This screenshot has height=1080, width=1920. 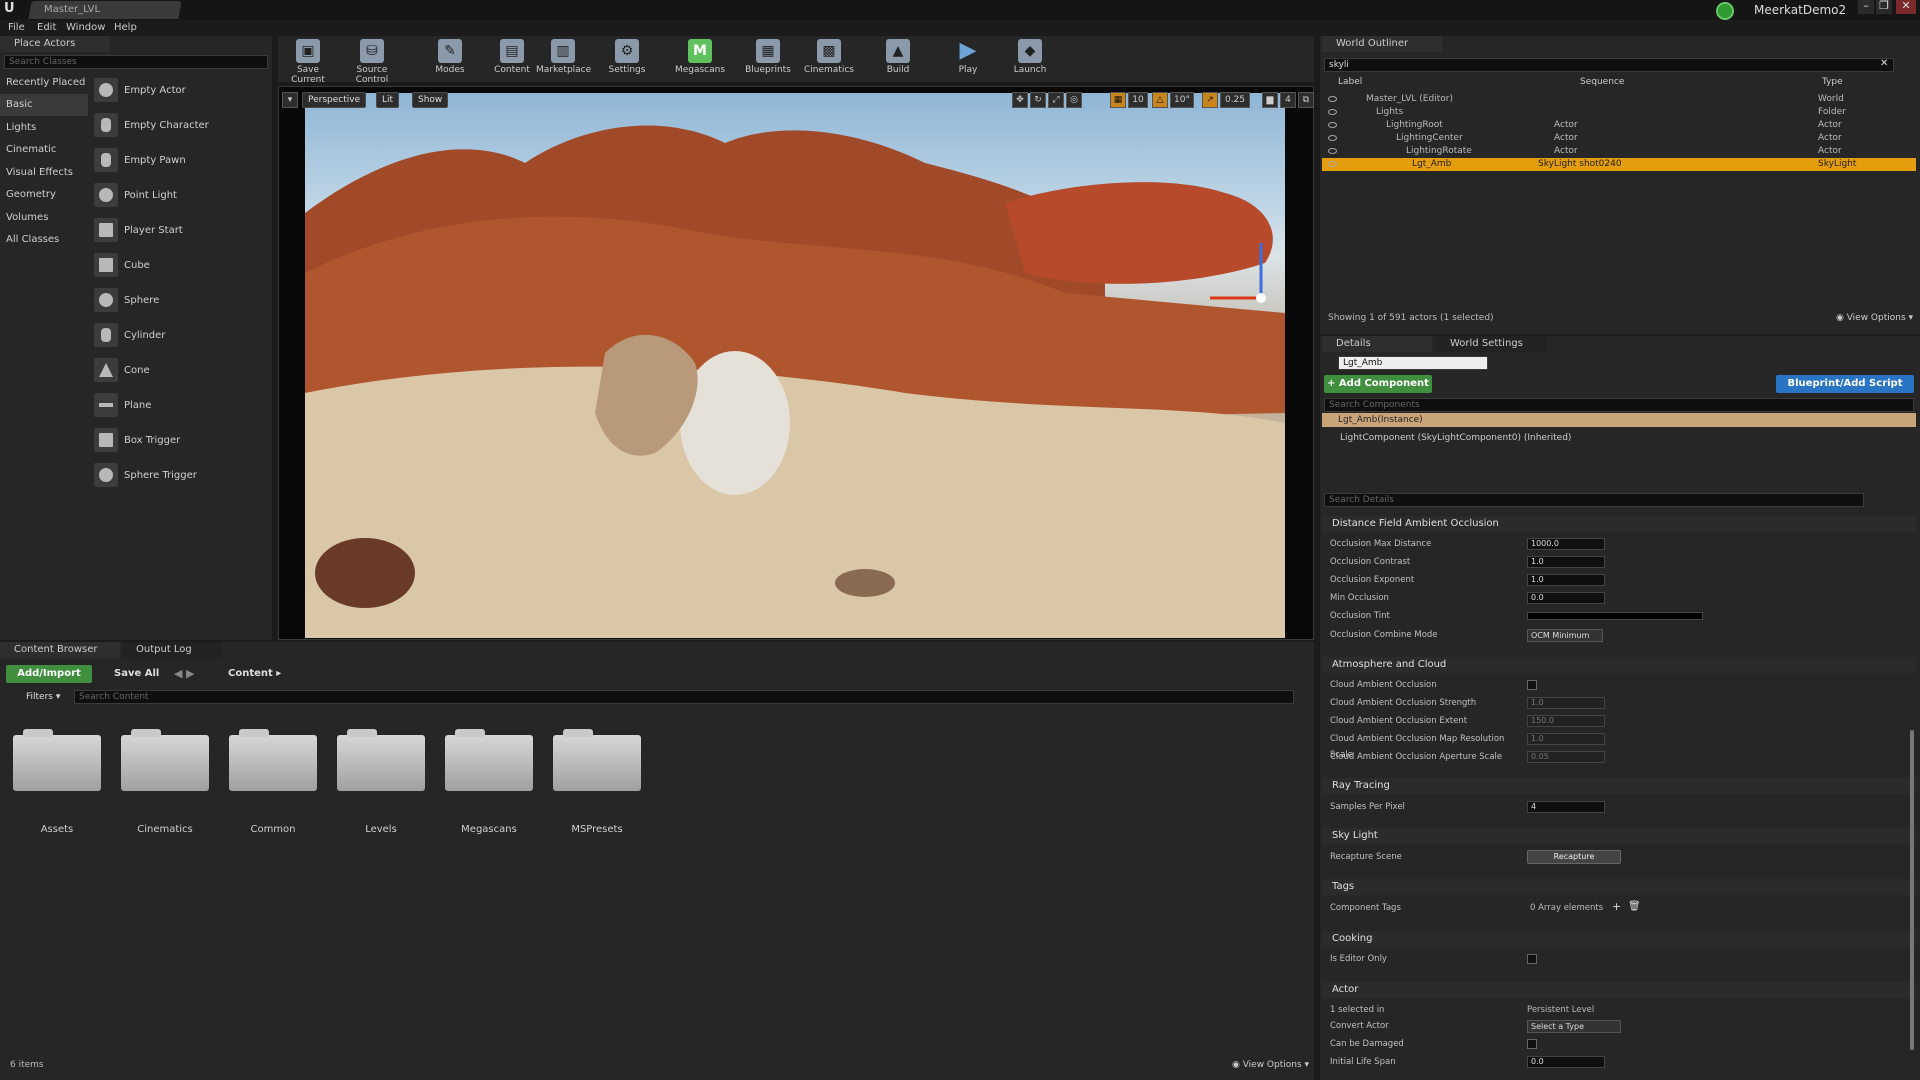 What do you see at coordinates (1038, 100) in the screenshot?
I see `rotate-icon: ↻` at bounding box center [1038, 100].